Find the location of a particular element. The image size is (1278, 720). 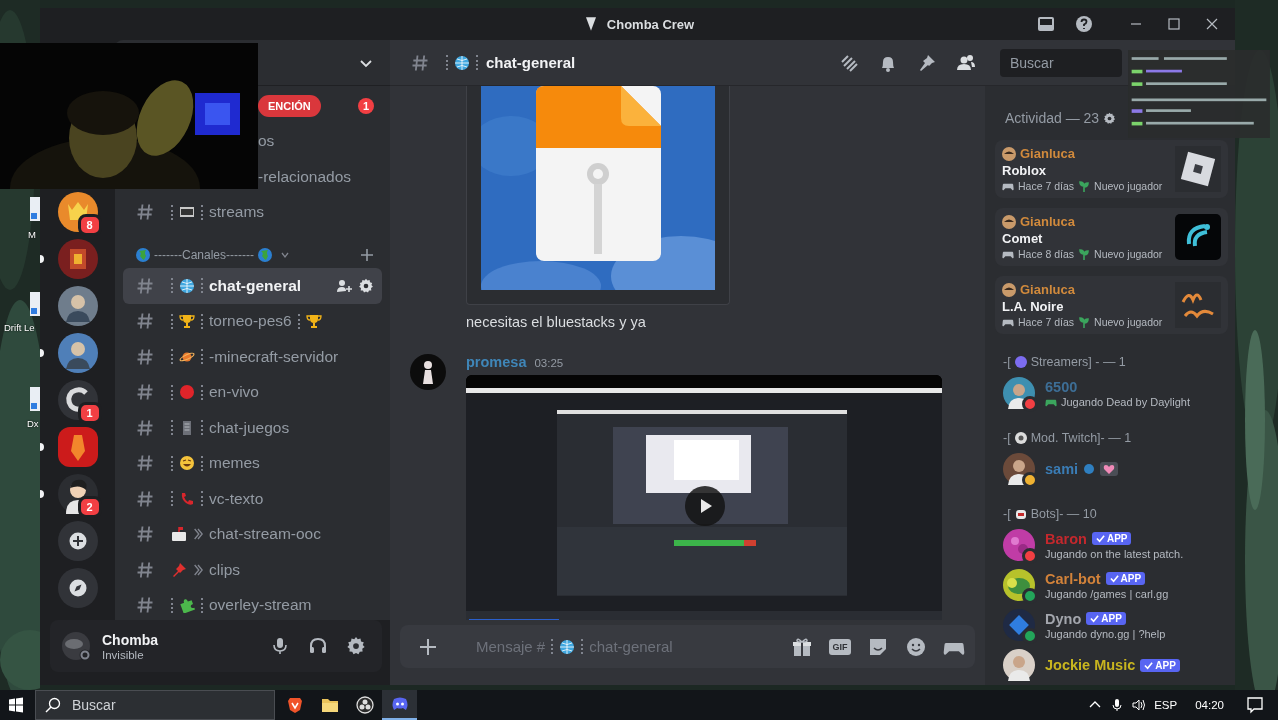

discover-button is located at coordinates (77, 588).